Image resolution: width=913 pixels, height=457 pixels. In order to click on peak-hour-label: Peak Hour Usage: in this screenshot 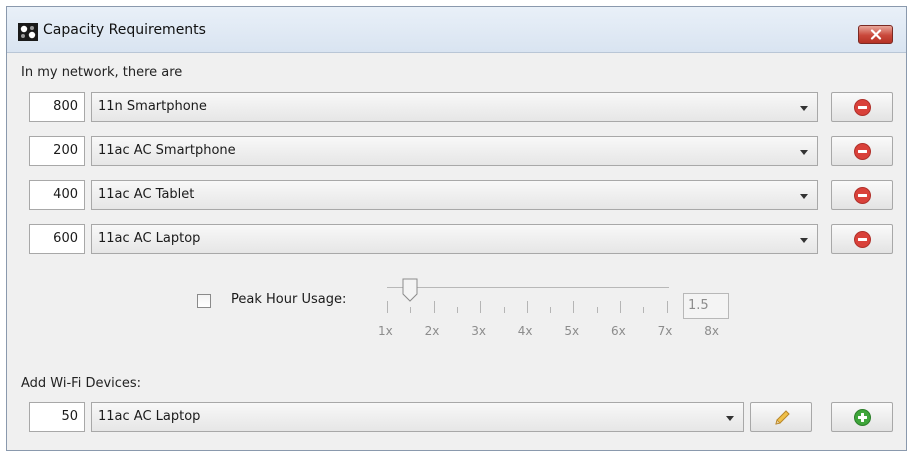, I will do `click(289, 299)`.